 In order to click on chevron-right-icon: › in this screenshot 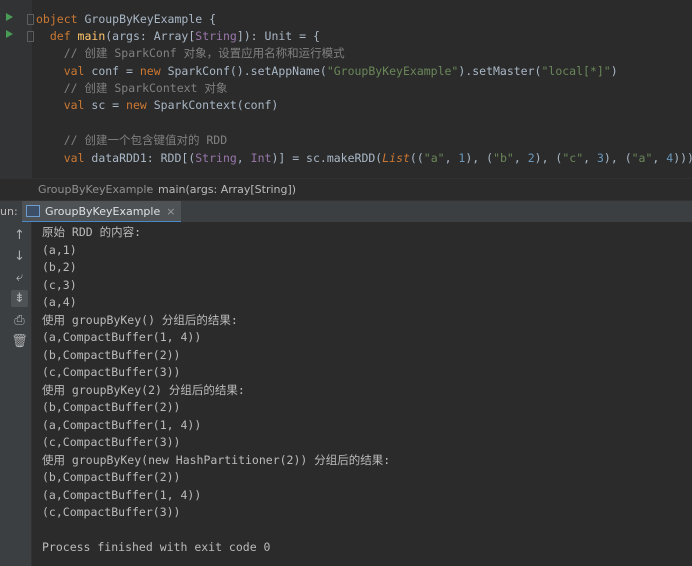, I will do `click(148, 188)`.